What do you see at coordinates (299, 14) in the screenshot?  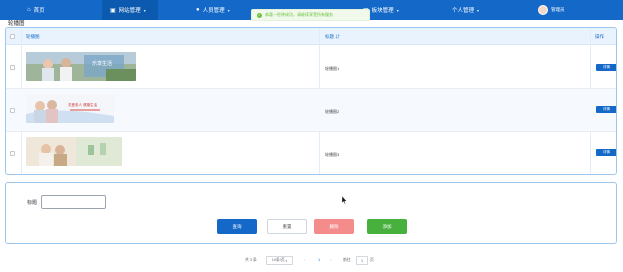 I see `toast-text: 恭喜一秒钟成功，请继续享受所有服务` at bounding box center [299, 14].